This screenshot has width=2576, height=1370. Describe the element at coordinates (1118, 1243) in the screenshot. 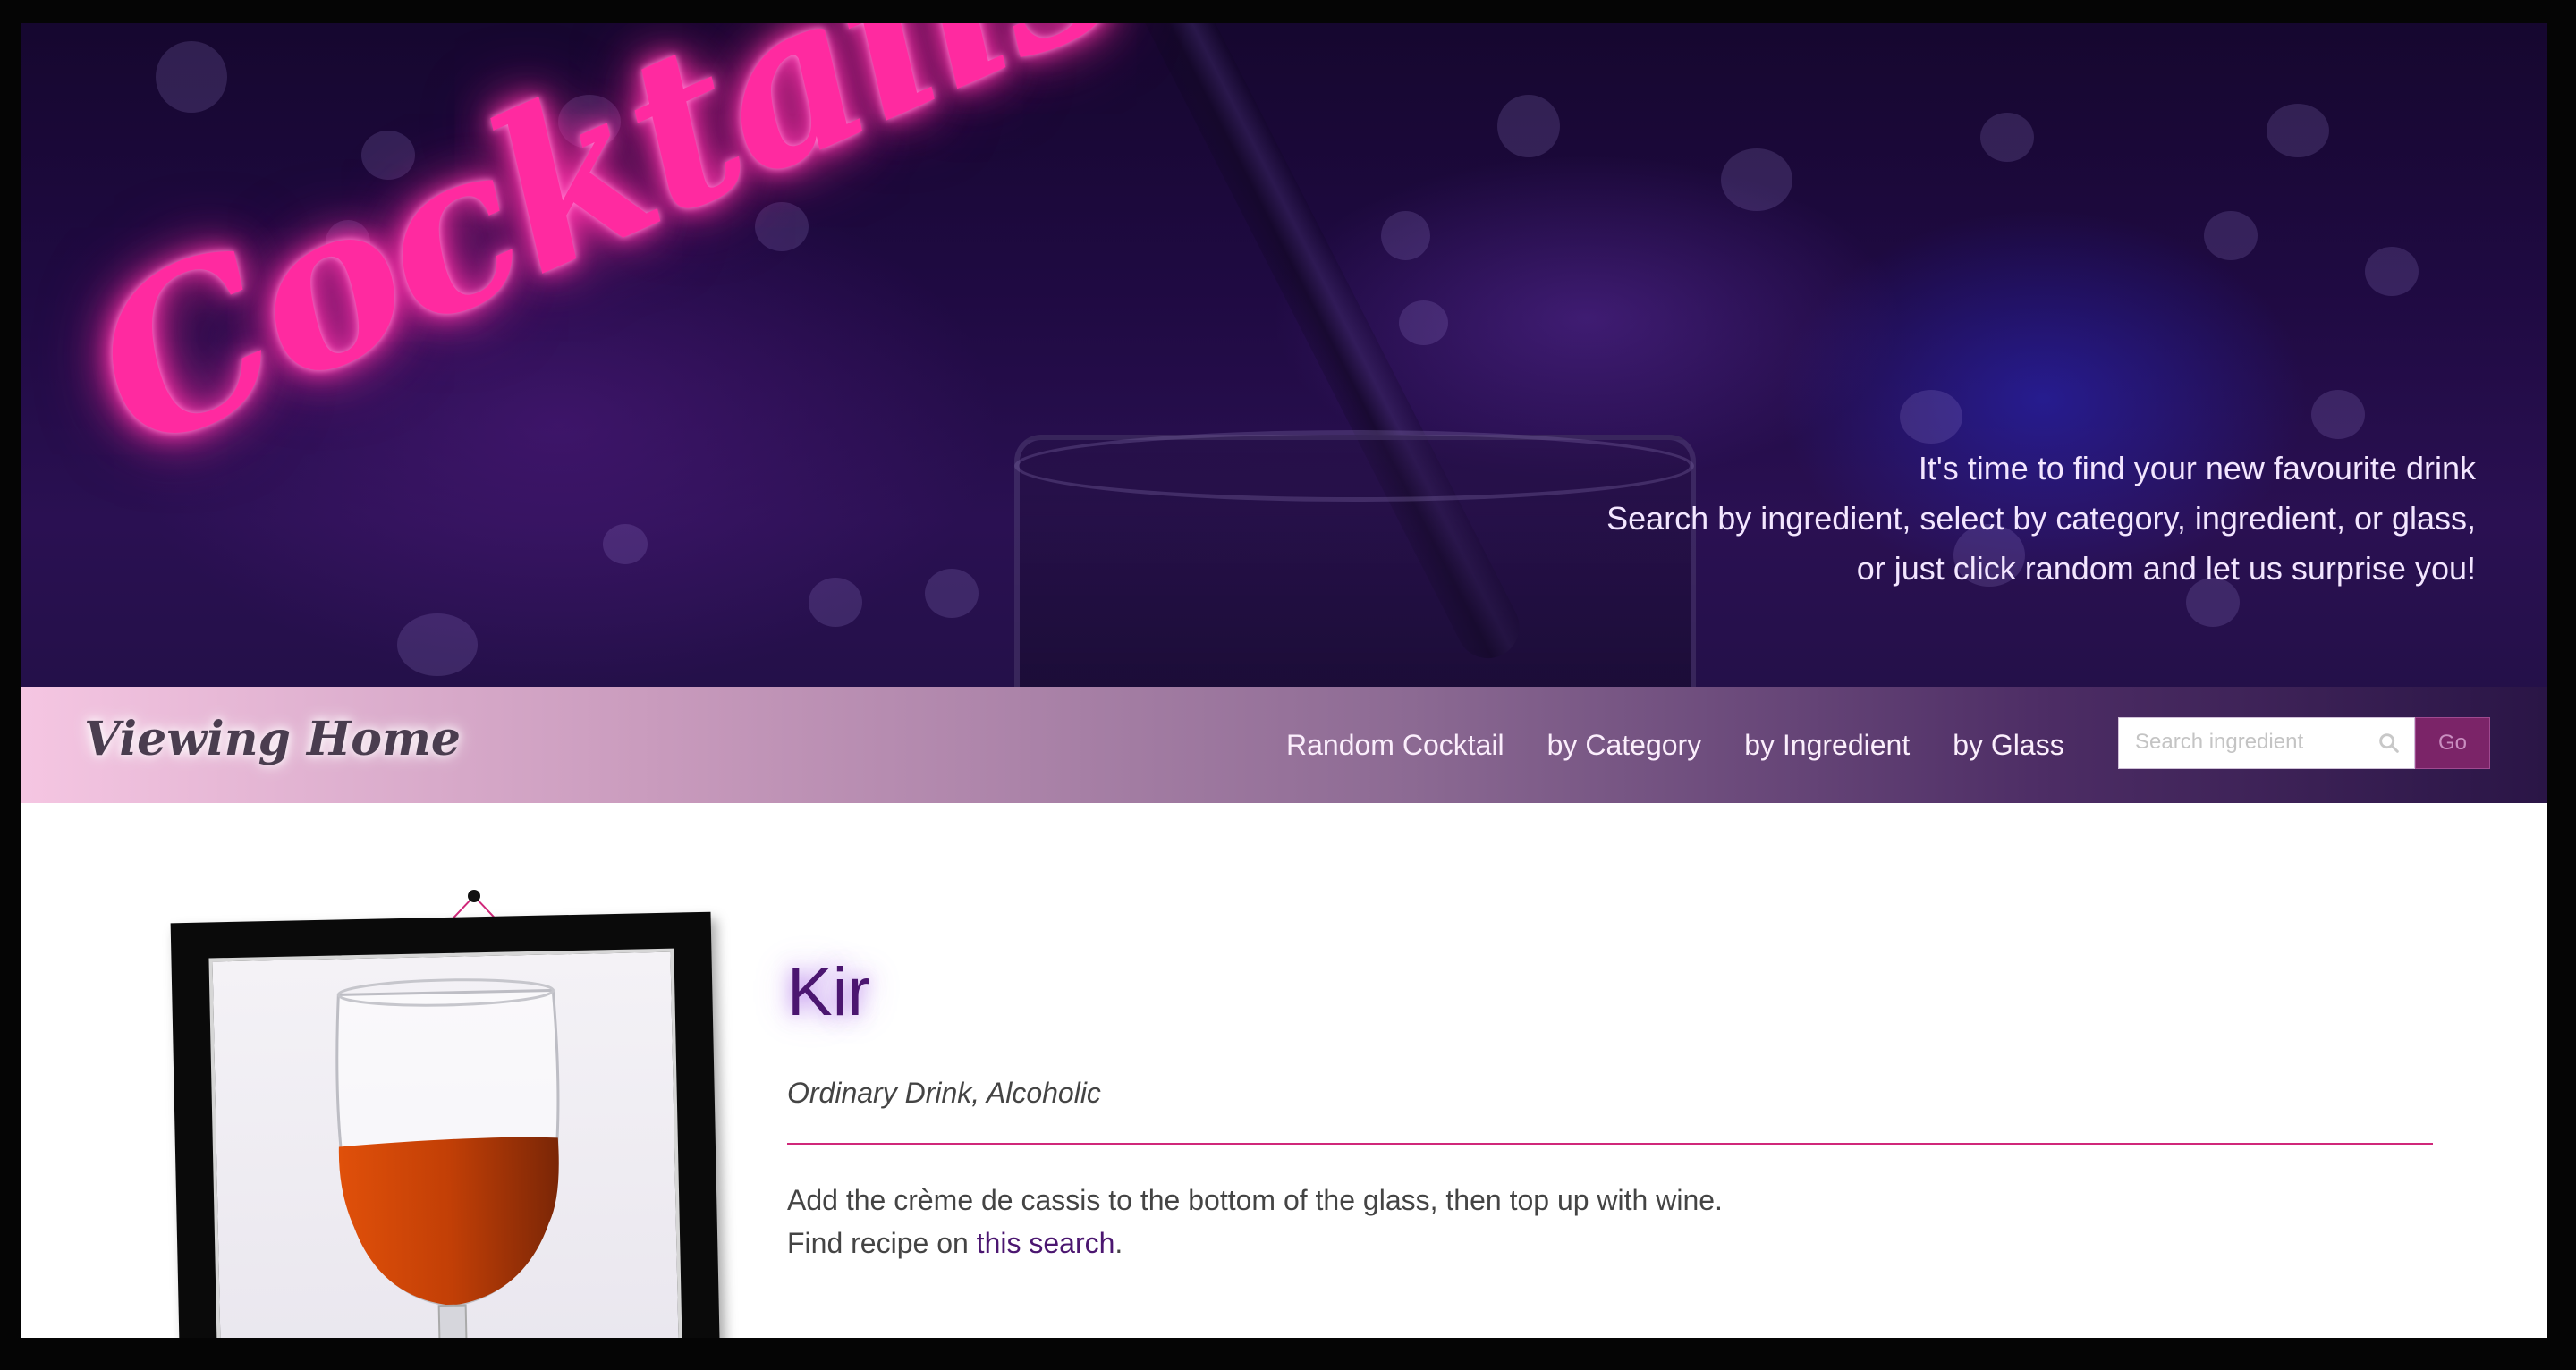

I see `recipe-suffix: .` at that location.